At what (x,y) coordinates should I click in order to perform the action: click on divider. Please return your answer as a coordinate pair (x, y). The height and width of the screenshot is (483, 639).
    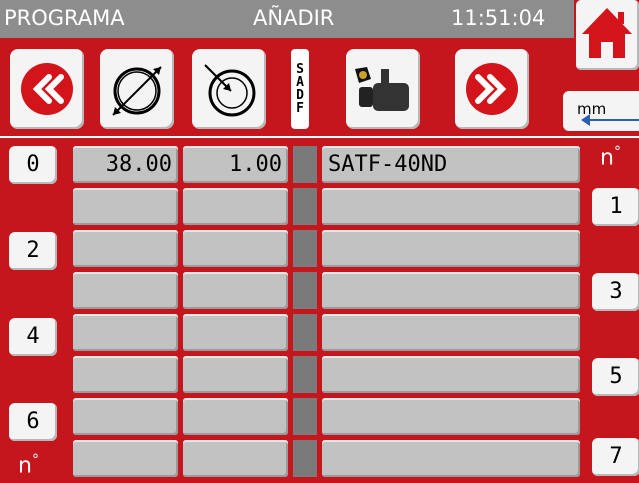
    Looking at the image, I should click on (319, 137).